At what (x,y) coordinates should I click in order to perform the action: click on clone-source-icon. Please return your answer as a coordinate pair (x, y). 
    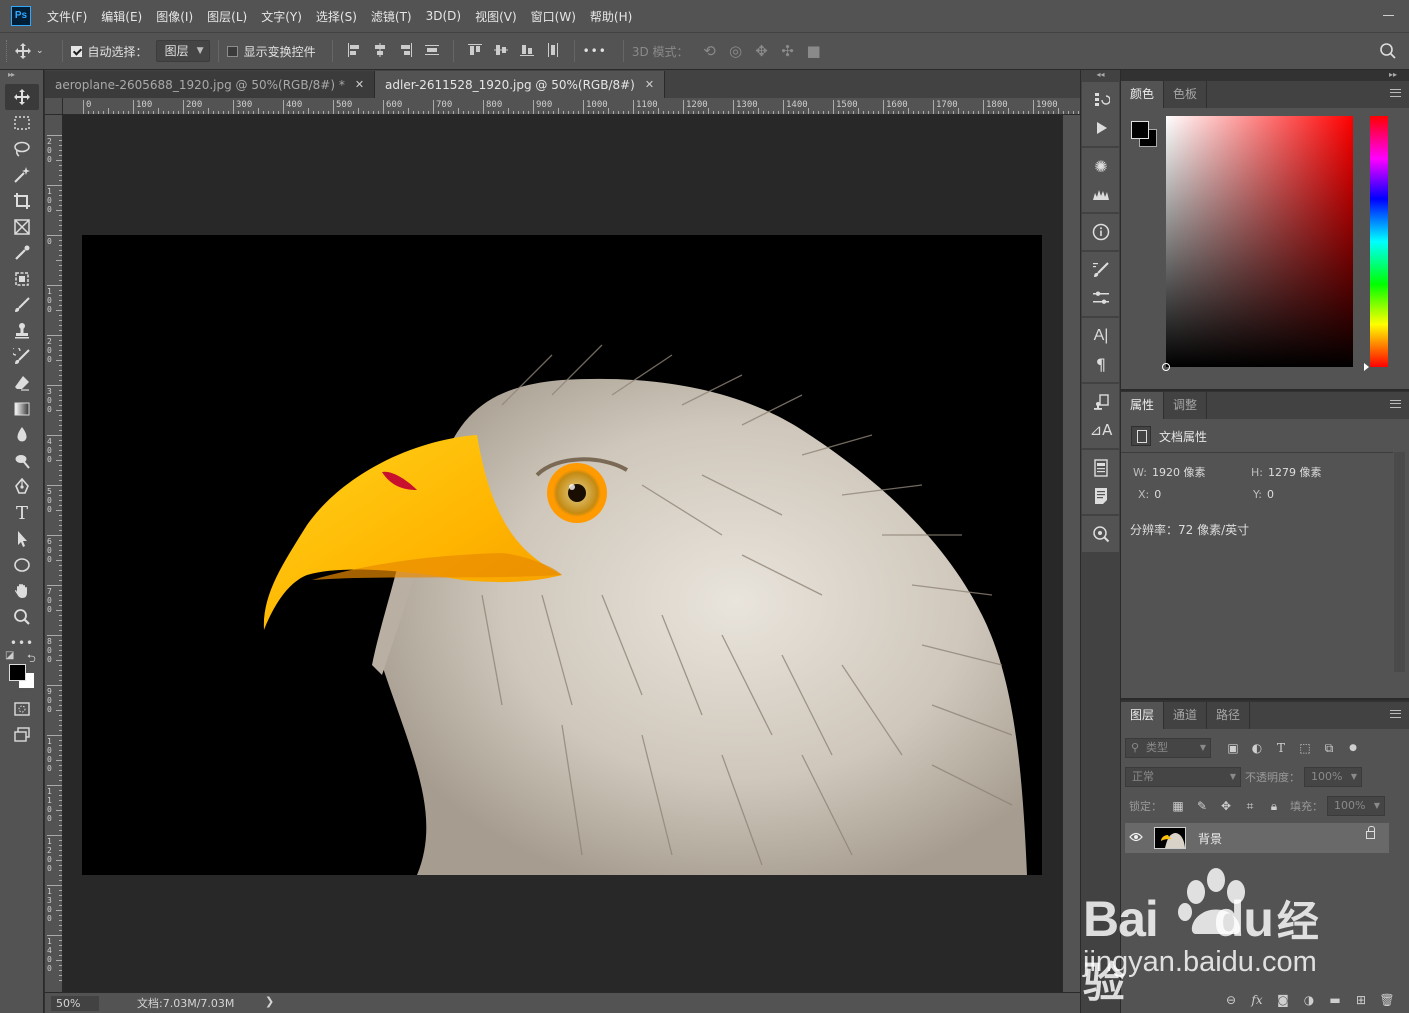
    Looking at the image, I should click on (1101, 402).